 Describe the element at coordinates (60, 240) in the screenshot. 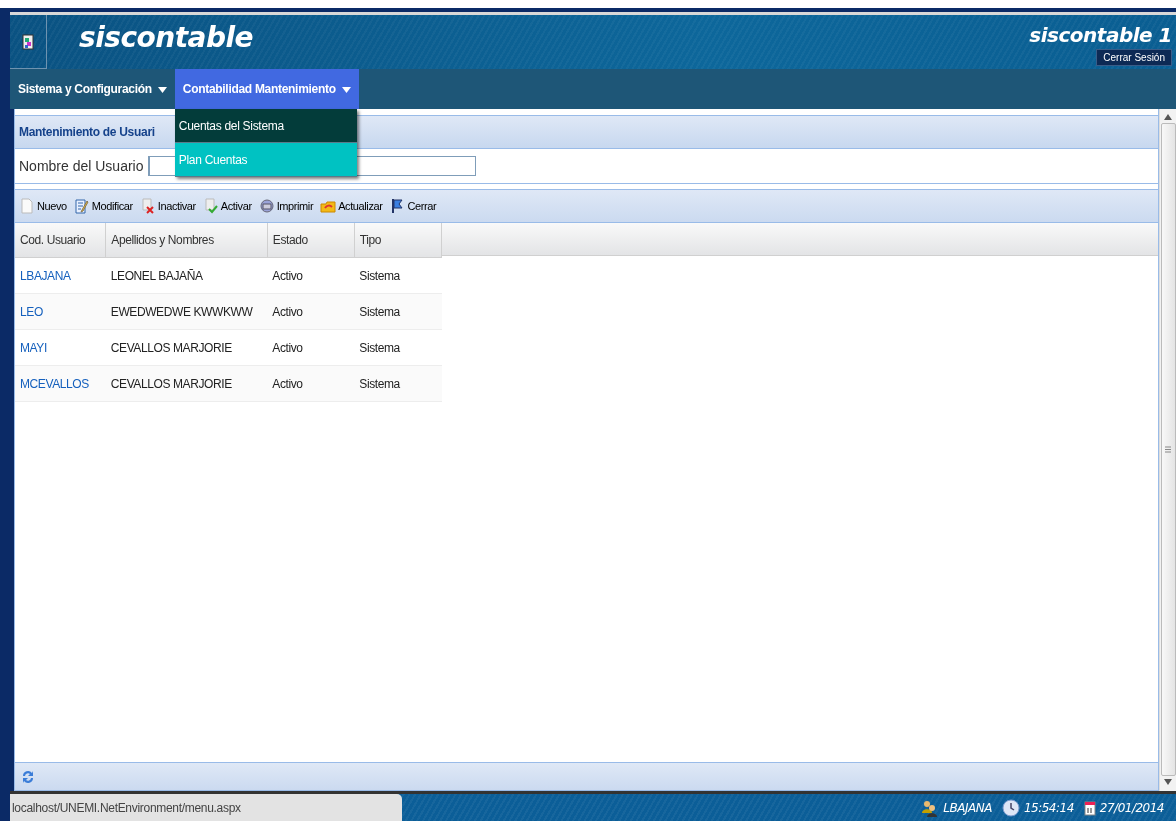

I see `column-header: Cod. Usuario` at that location.